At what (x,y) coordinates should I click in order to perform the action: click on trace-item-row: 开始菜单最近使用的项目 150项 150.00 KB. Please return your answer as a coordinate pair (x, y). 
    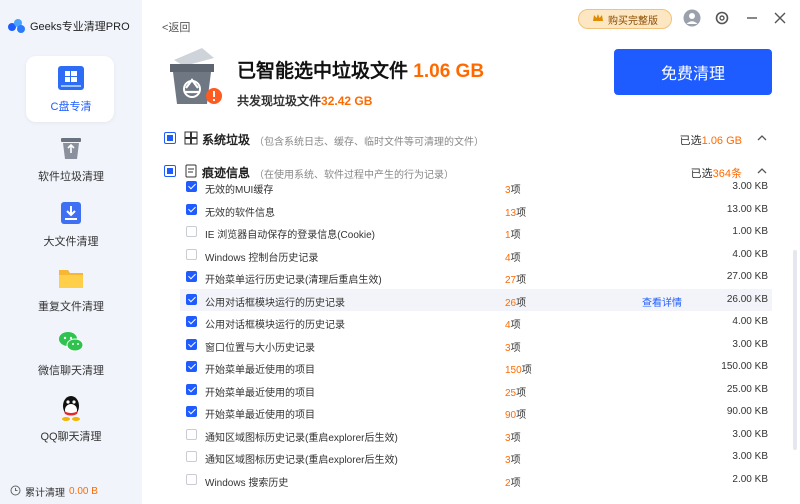
    Looking at the image, I should click on (476, 367).